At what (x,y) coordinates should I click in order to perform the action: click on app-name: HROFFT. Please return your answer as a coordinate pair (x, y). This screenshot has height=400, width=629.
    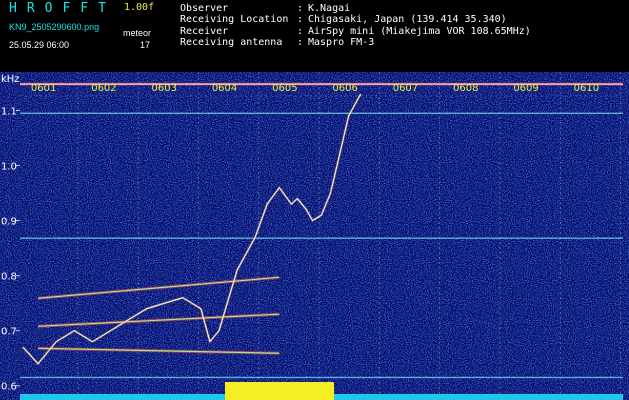
    Looking at the image, I should click on (62, 8).